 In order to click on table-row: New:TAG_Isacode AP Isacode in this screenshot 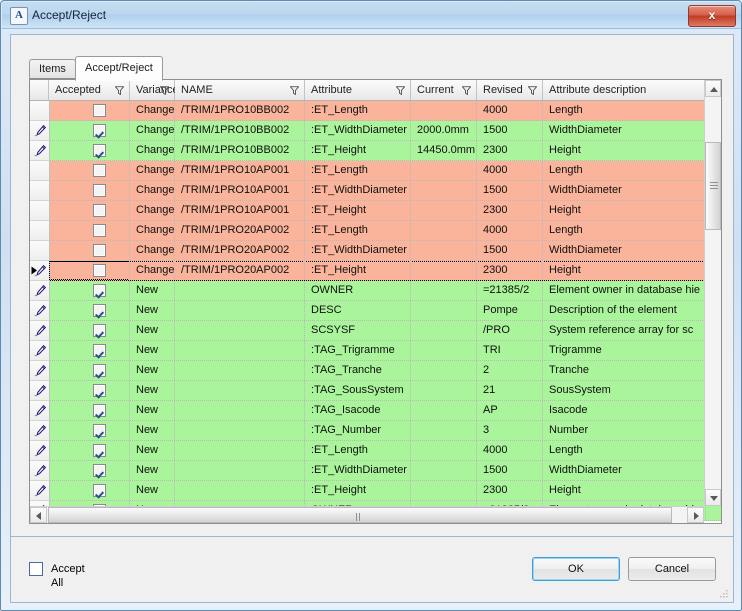, I will do `click(375, 411)`.